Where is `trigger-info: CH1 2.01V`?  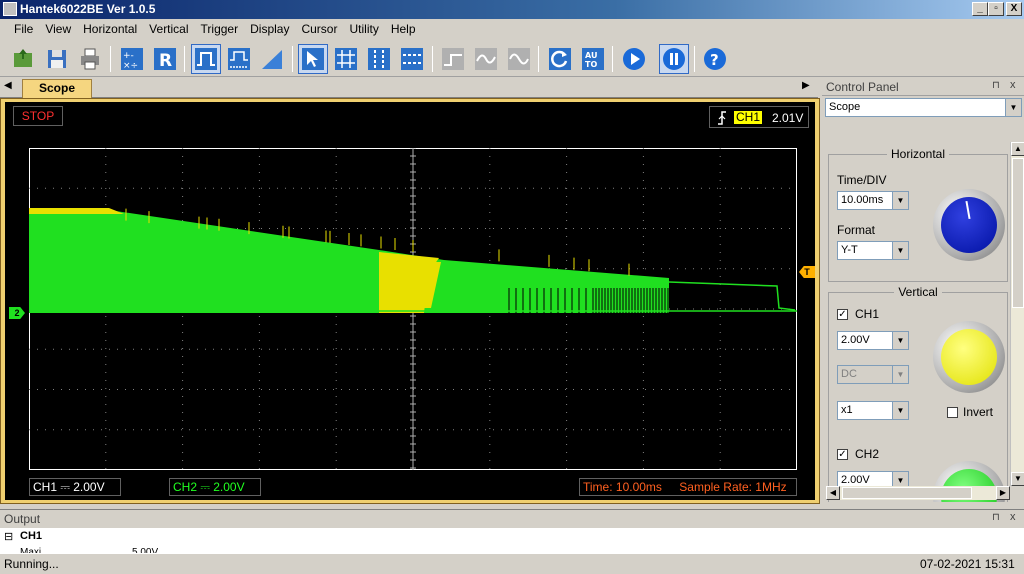 trigger-info: CH1 2.01V is located at coordinates (759, 117).